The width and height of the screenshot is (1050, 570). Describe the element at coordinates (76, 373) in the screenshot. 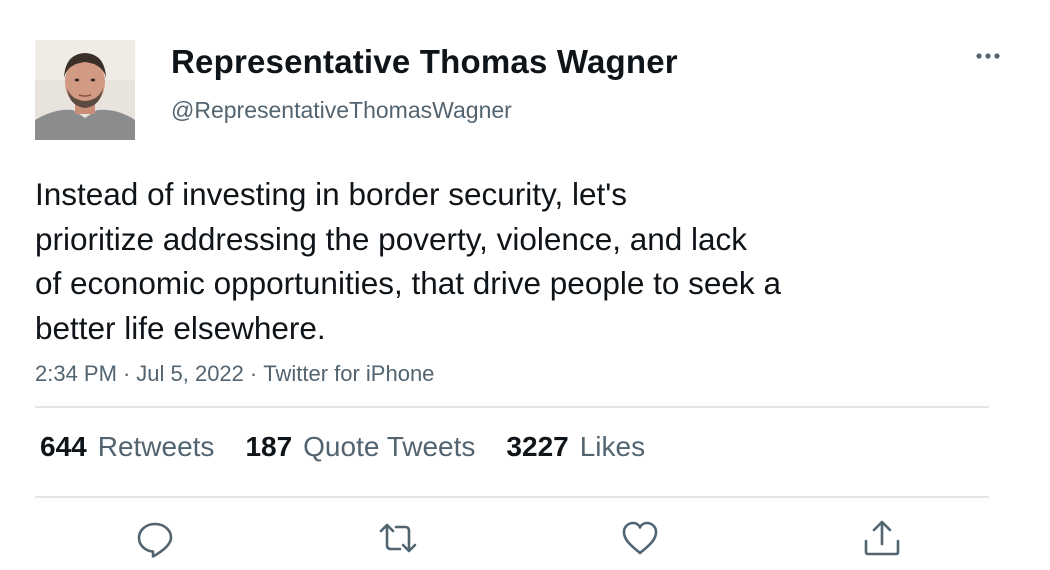

I see `tweet-time: 2:34 PM` at that location.